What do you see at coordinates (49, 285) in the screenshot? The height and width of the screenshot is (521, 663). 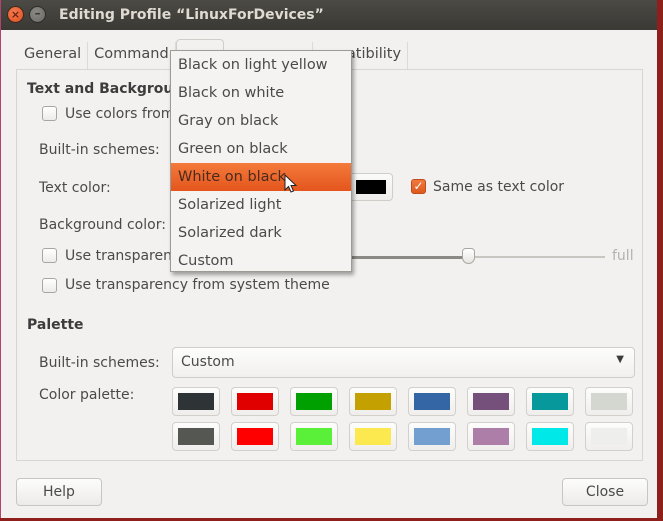 I see `use-system-transparency-checkbox` at bounding box center [49, 285].